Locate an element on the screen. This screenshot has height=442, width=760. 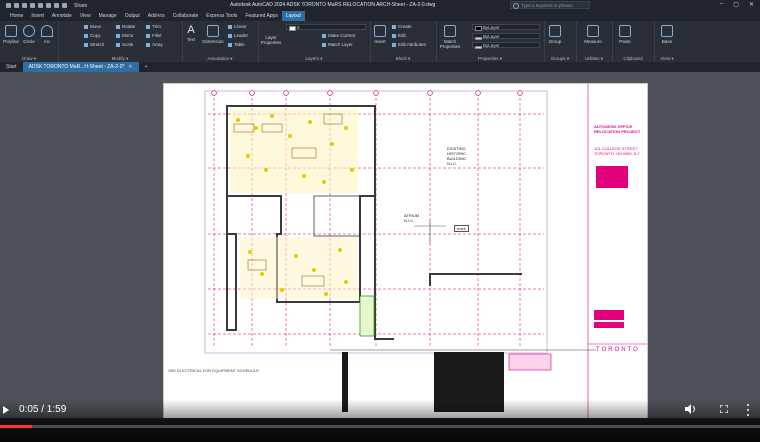
paste-button: Paste is located at coordinates (625, 34).